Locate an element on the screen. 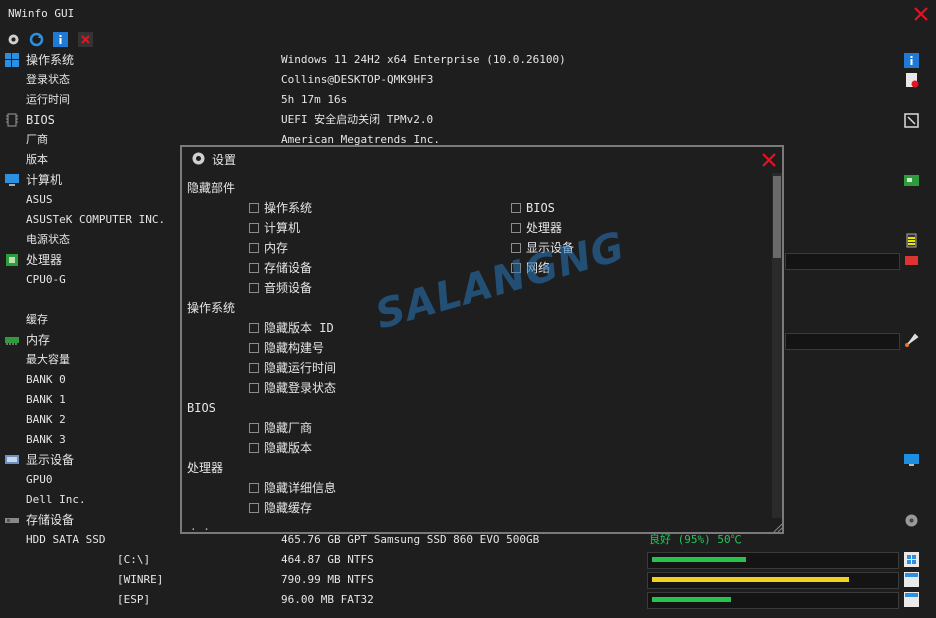 This screenshot has width=936, height=618. close-window-button is located at coordinates (921, 14).